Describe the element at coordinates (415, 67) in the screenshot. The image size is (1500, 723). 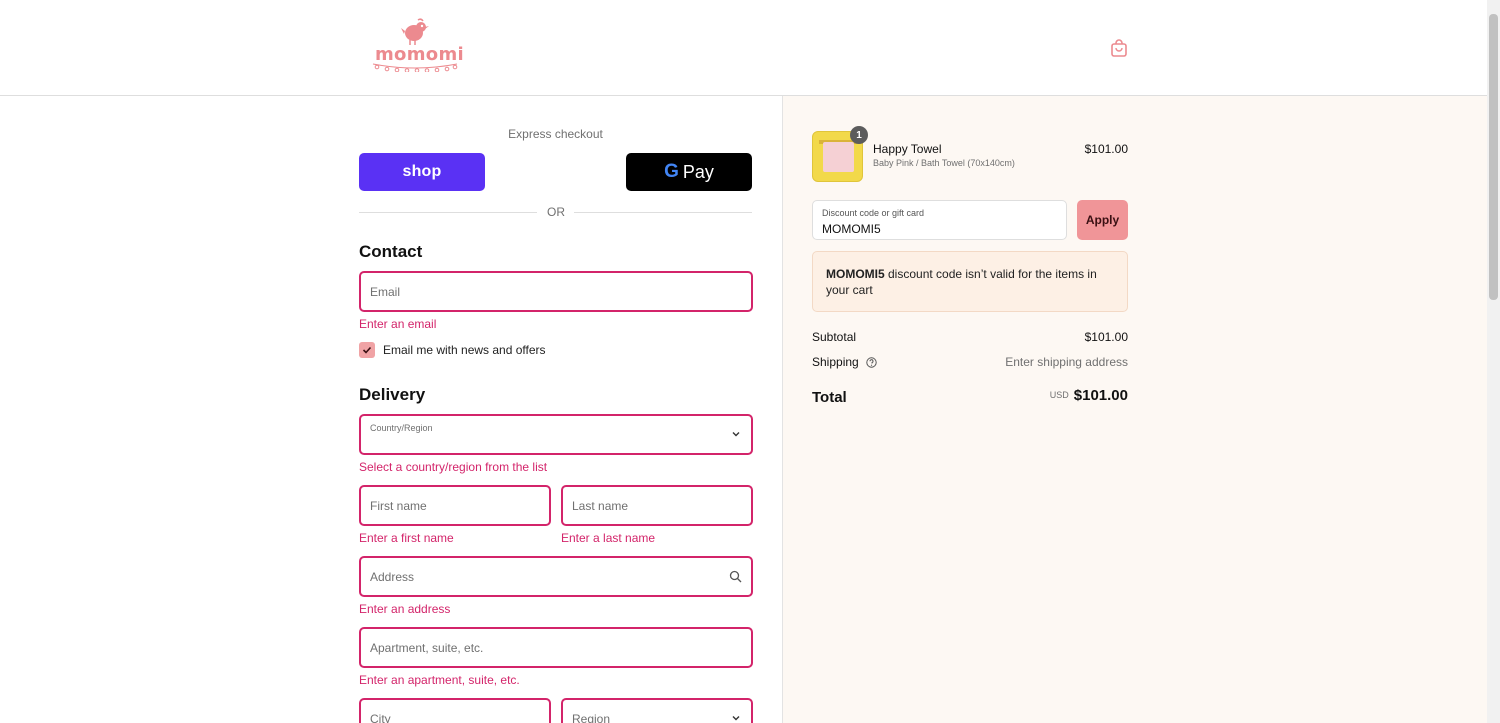
I see `logo-ornament` at that location.